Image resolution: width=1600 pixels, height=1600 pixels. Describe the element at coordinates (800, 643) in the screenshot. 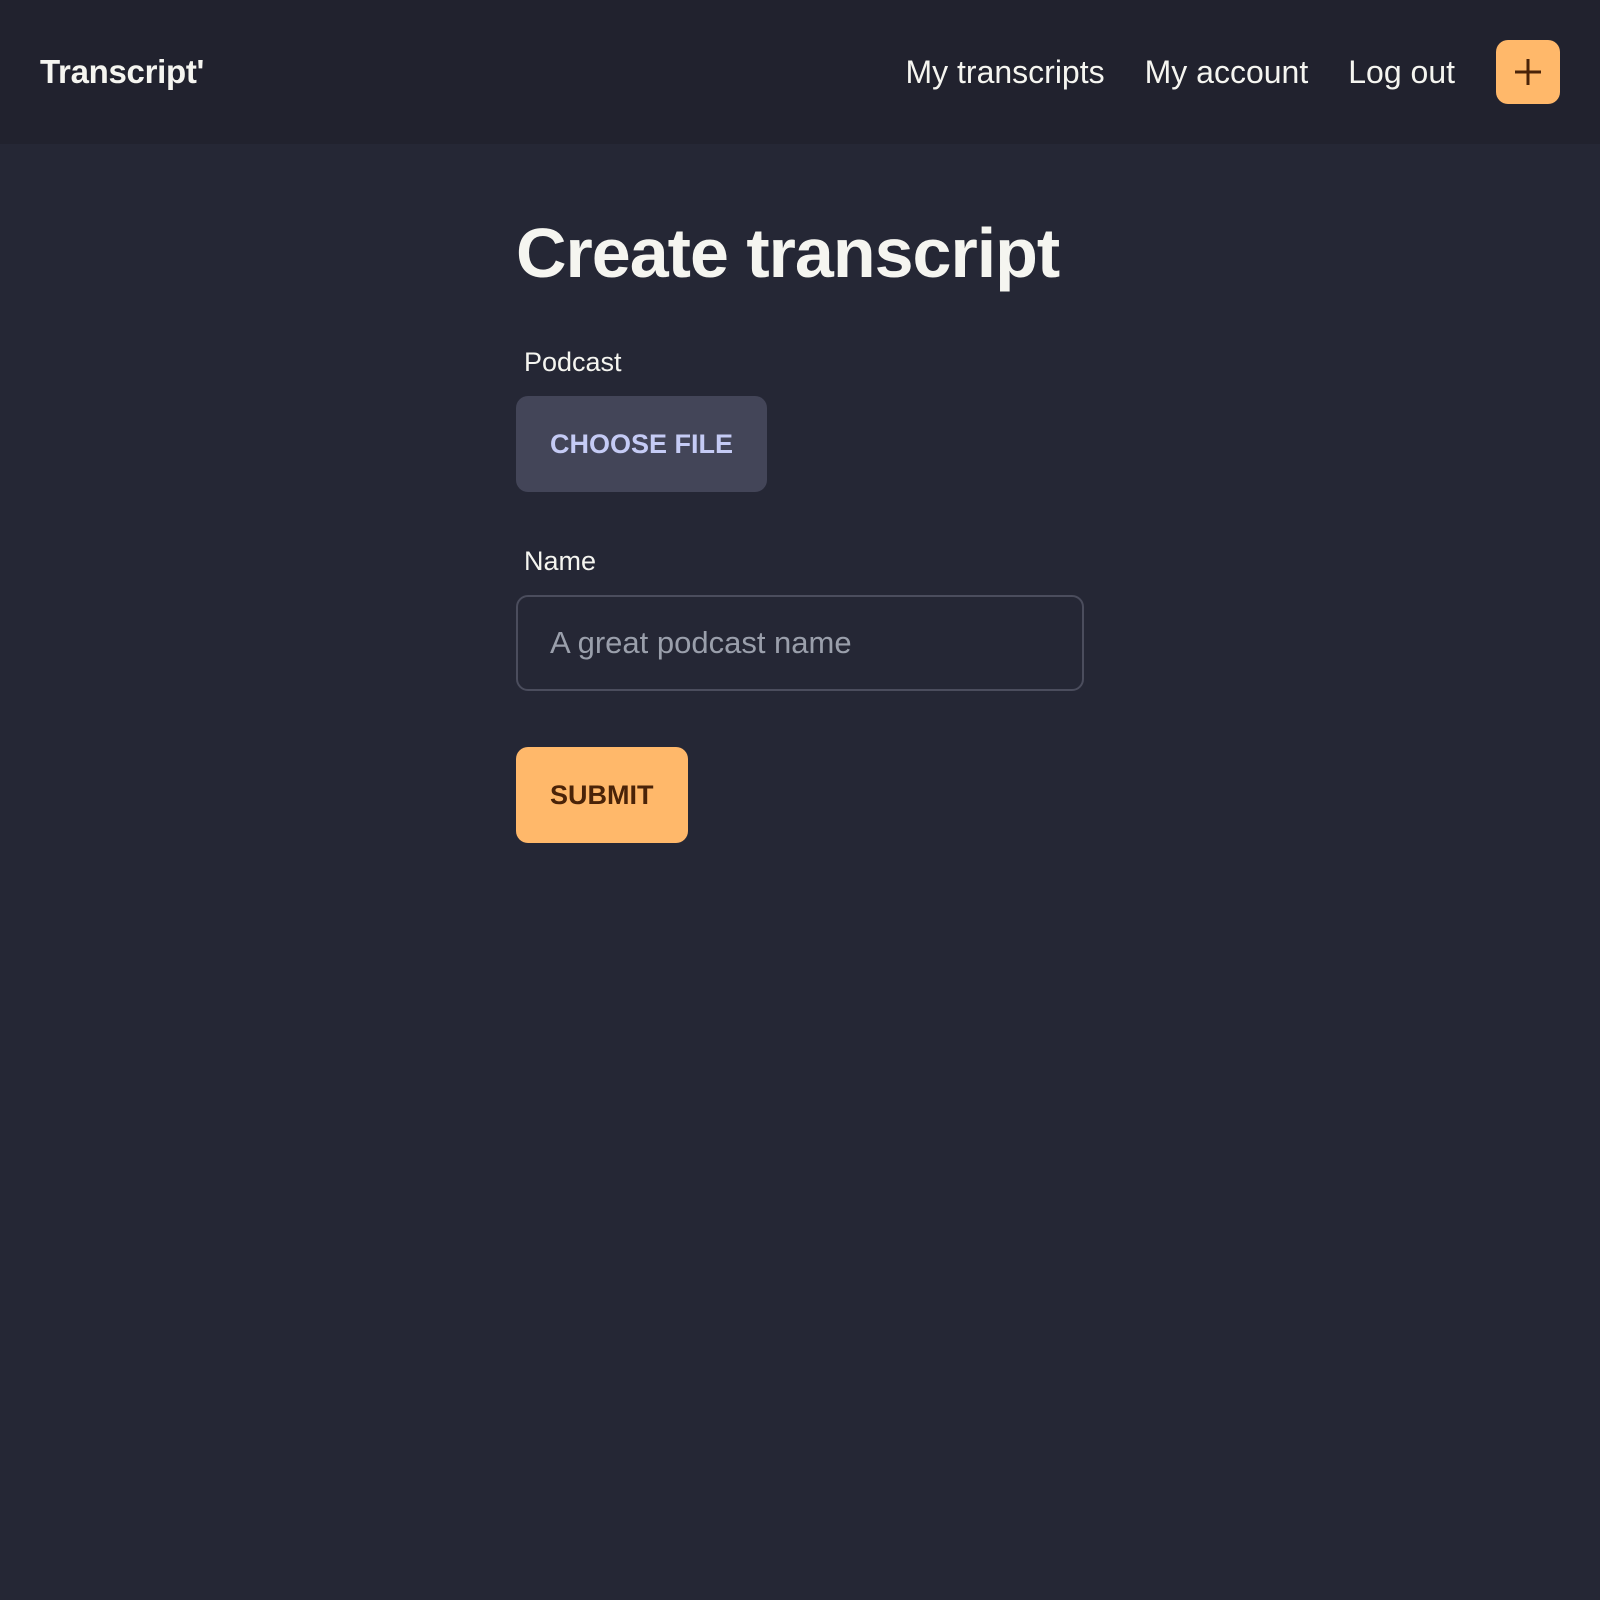

I see `name-input` at that location.